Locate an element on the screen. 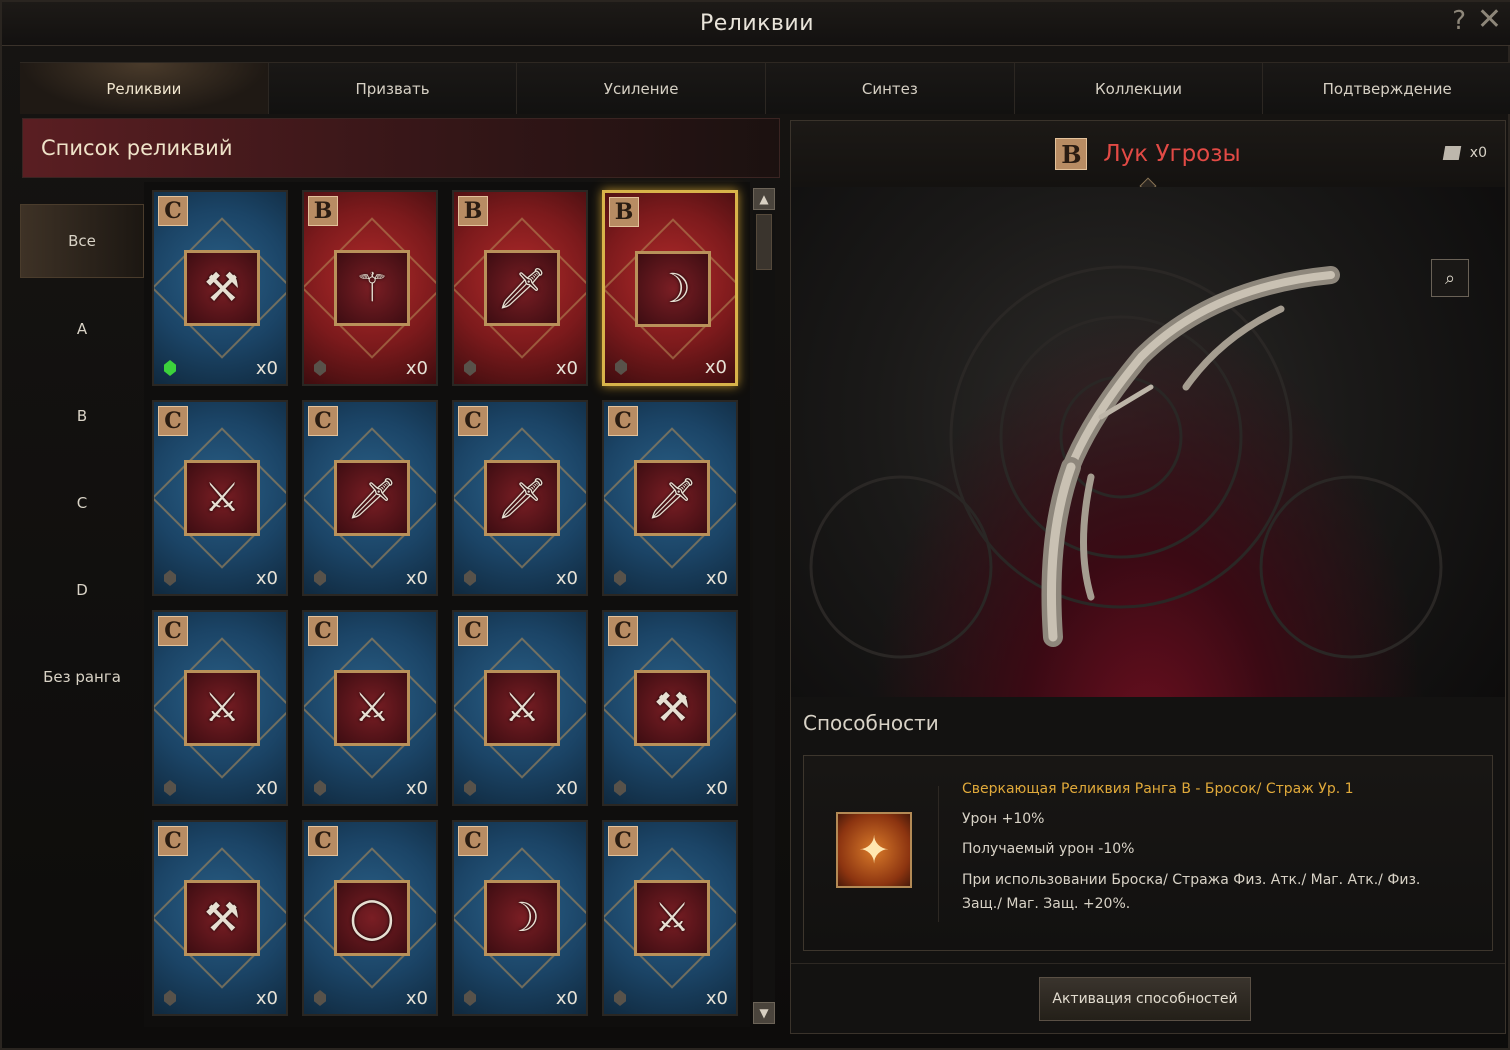 This screenshot has width=1510, height=1050. abilities-title: Способности is located at coordinates (871, 723).